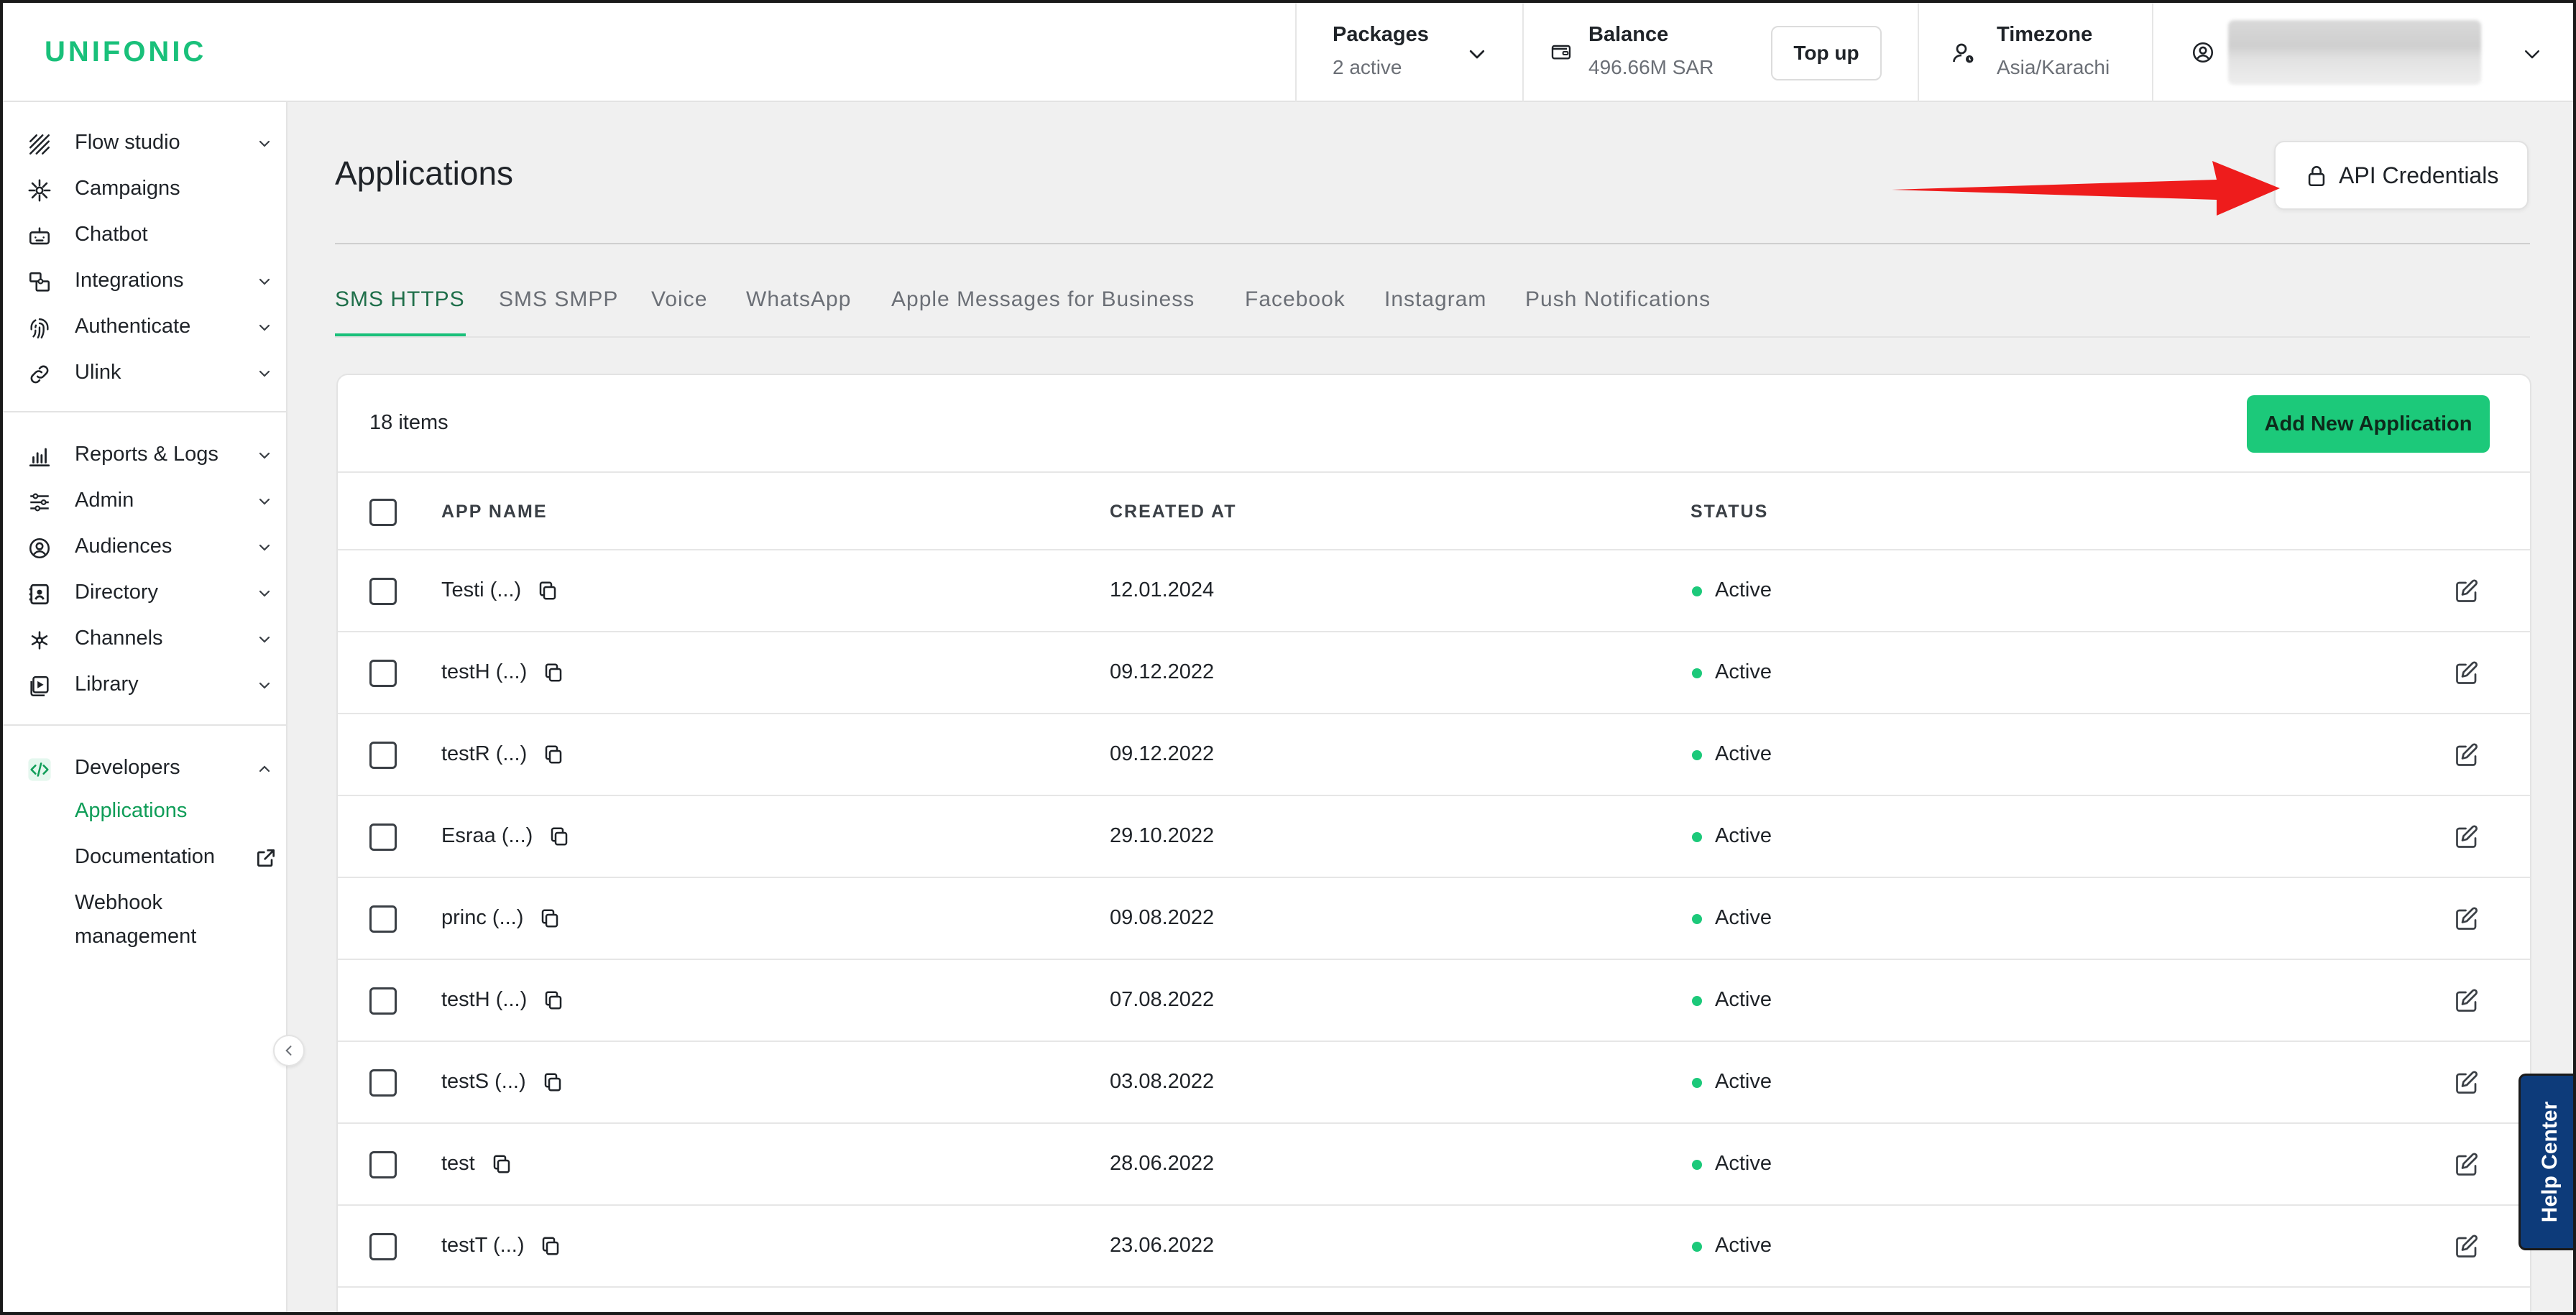  What do you see at coordinates (1162, 1081) in the screenshot?
I see `created-at-cell: 03.08.2022` at bounding box center [1162, 1081].